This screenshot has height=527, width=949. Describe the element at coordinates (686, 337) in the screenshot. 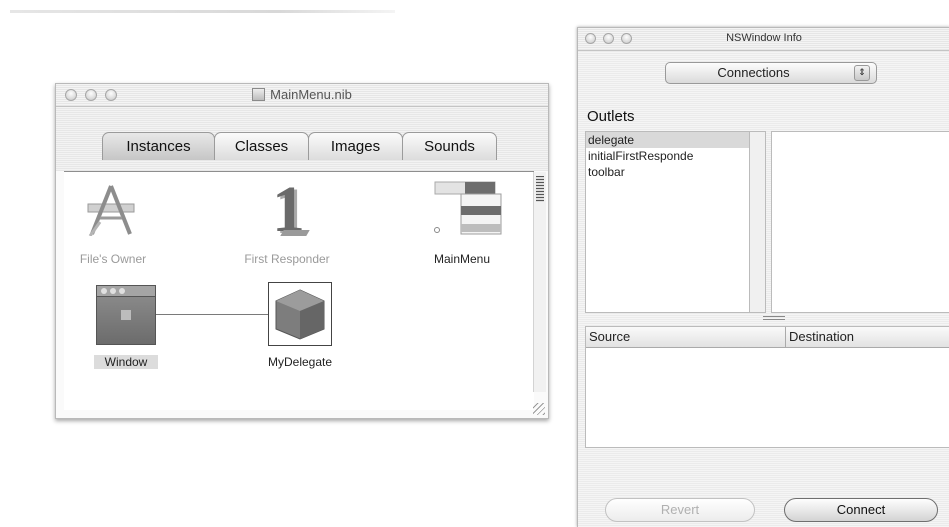

I see `column-header-source: Source` at that location.